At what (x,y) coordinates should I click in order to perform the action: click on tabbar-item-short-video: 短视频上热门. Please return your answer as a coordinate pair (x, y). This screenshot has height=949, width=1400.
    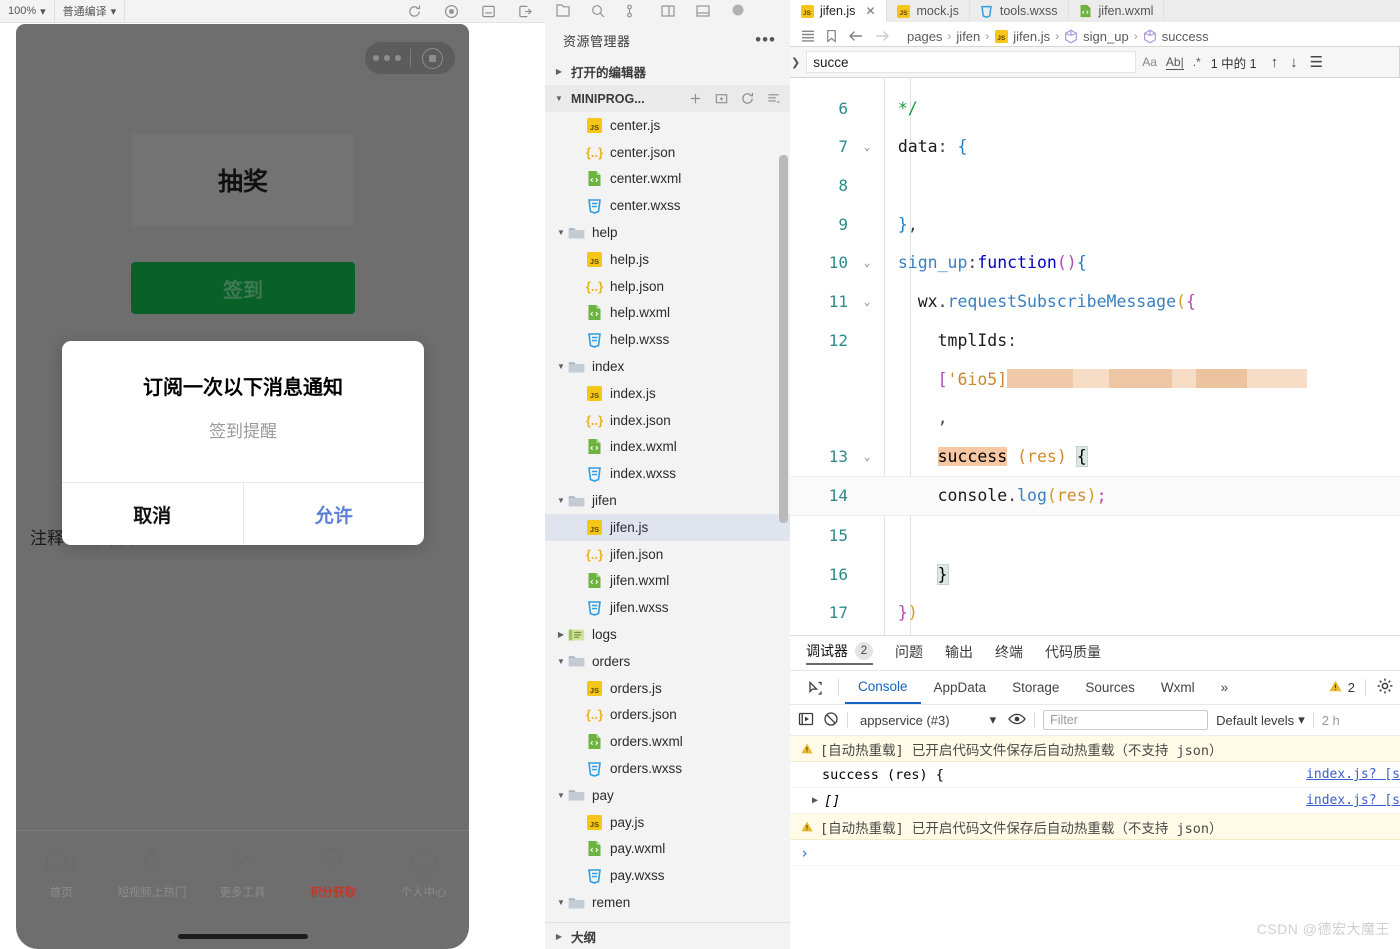
    Looking at the image, I should click on (152, 872).